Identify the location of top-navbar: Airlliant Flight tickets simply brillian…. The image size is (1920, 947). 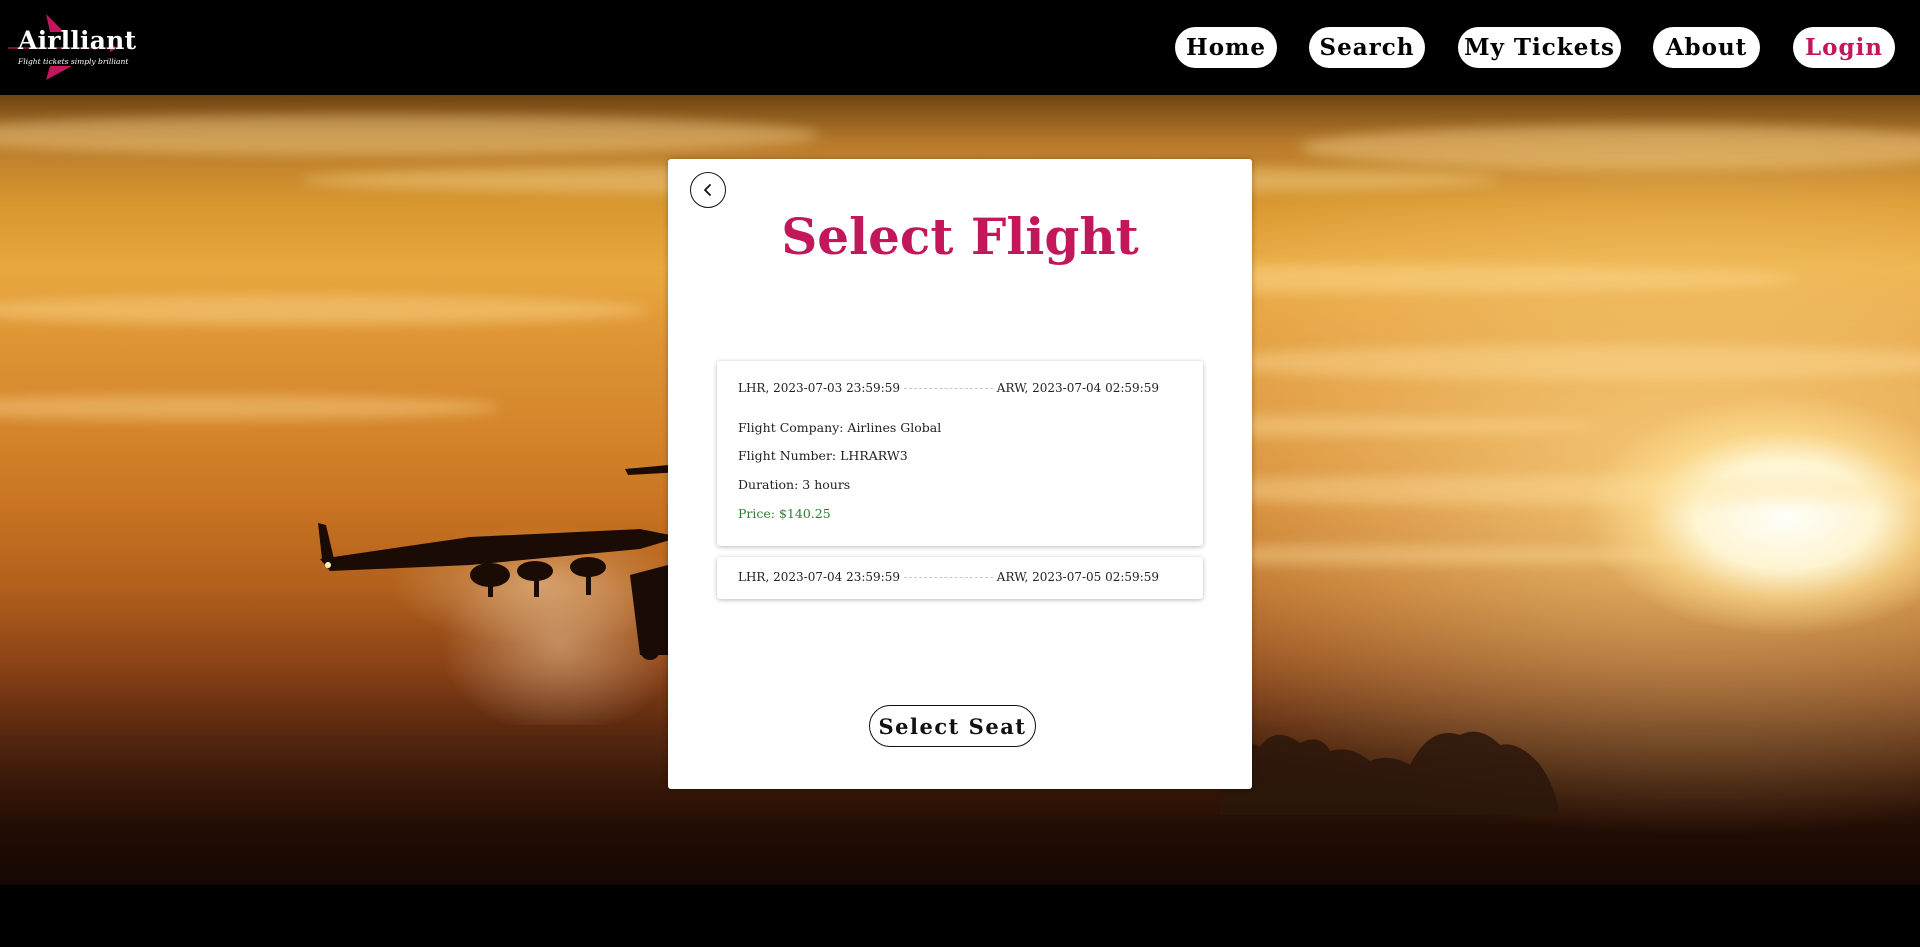
(960, 47).